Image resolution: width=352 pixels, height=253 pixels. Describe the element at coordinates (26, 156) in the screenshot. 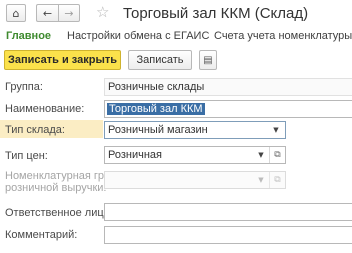

I see `price-type-label: Тип цен:` at that location.